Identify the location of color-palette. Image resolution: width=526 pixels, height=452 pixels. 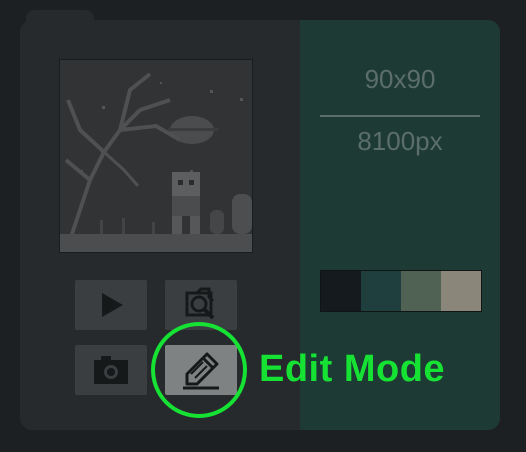
(401, 291).